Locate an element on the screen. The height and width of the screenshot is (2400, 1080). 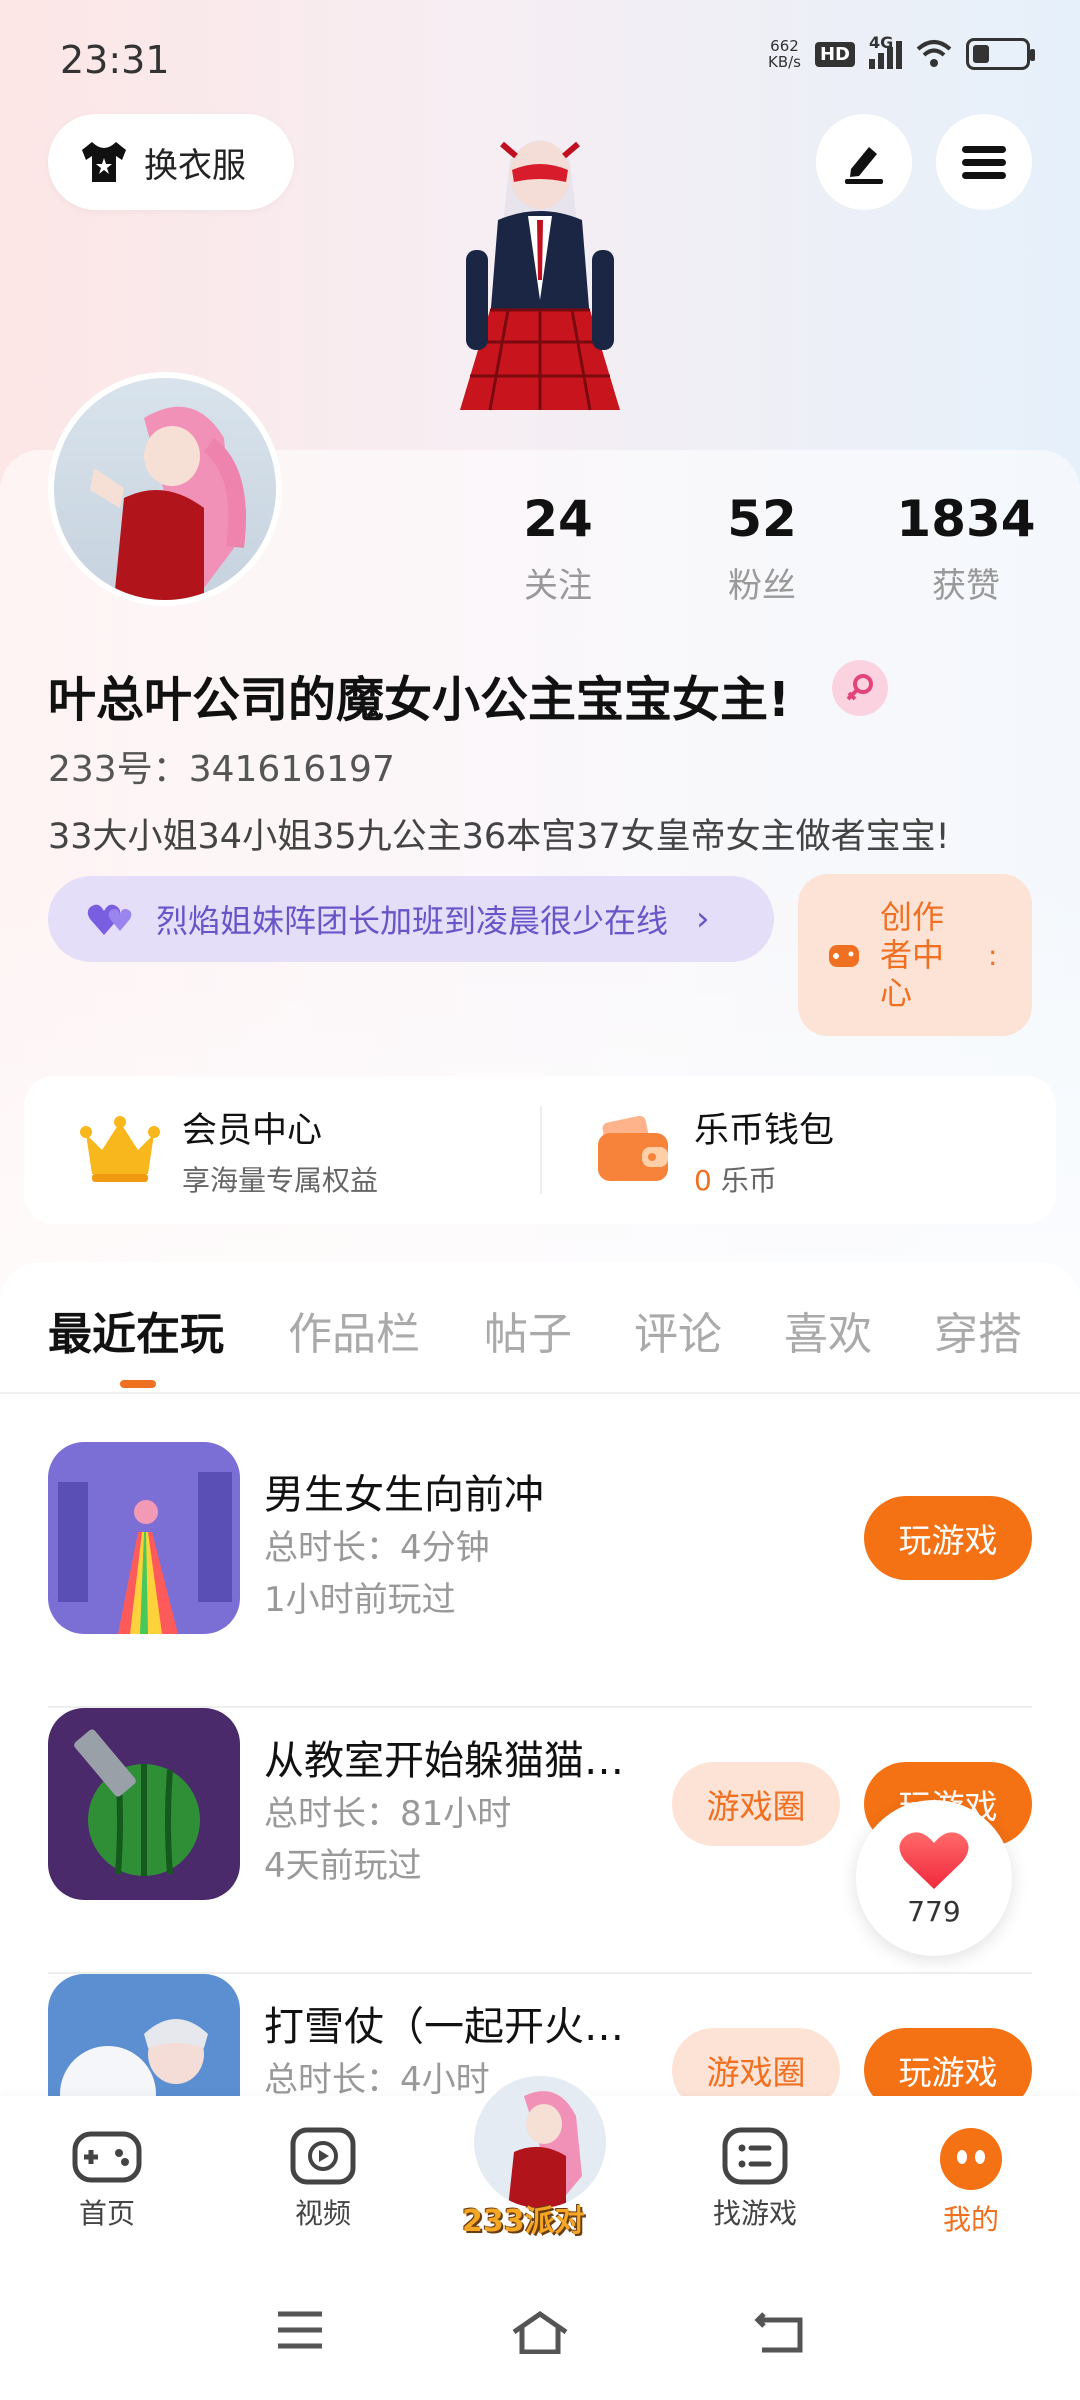
tab-works: 作品栏 is located at coordinates (354, 1330).